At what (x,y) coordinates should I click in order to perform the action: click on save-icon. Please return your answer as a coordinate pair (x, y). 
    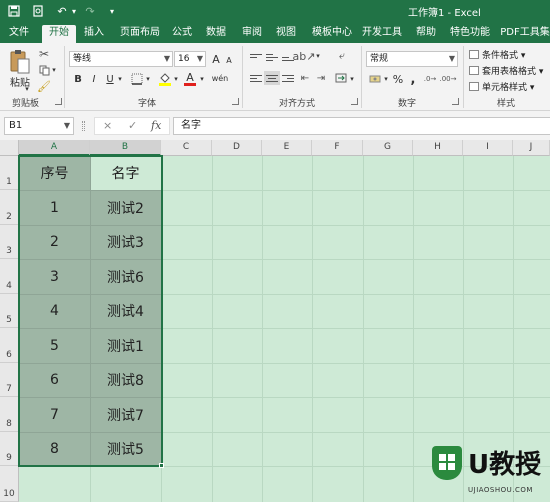
    Looking at the image, I should click on (14, 11).